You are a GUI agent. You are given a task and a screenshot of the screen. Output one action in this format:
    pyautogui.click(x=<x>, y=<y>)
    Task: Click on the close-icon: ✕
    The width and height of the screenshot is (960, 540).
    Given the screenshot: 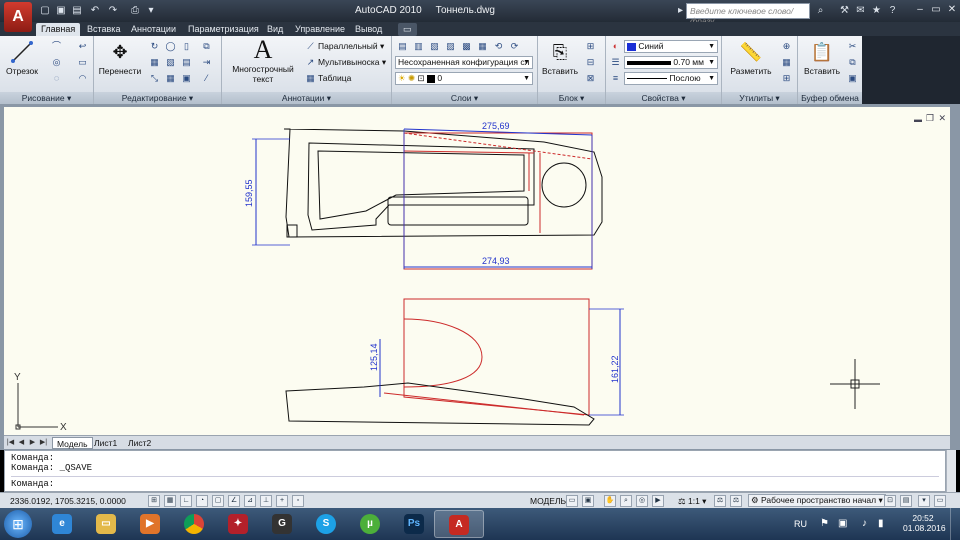 What is the action you would take?
    pyautogui.click(x=952, y=10)
    